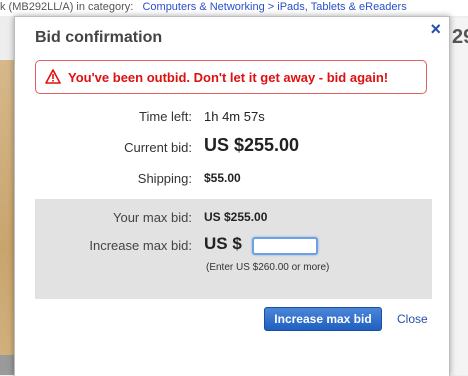 This screenshot has height=376, width=468. Describe the element at coordinates (458, 196) in the screenshot. I see `background-right-panel` at that location.